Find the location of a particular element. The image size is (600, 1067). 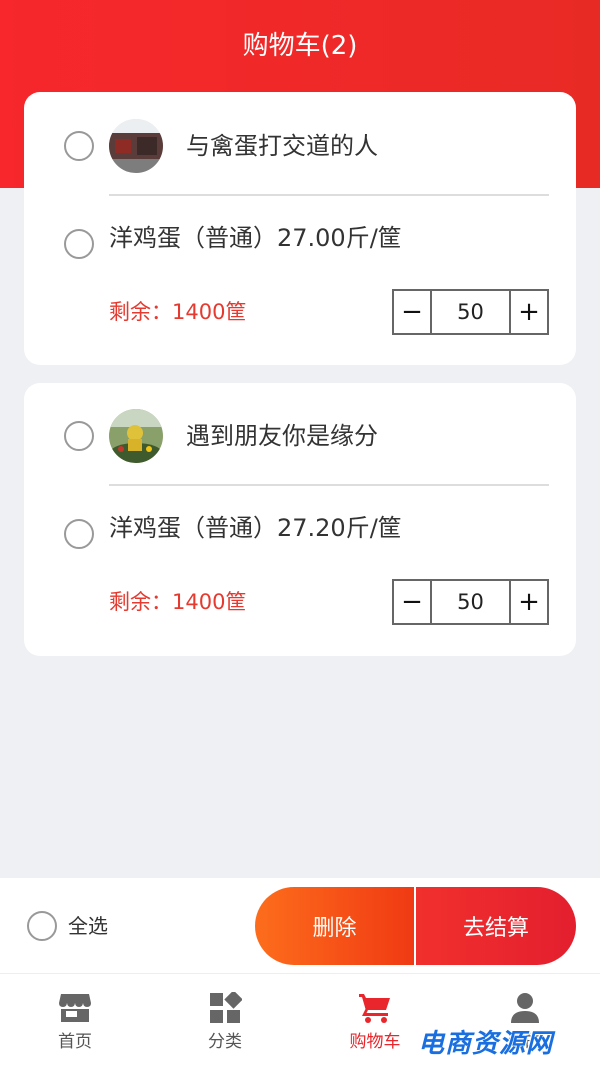

tab-label: 首页 is located at coordinates (75, 1042).